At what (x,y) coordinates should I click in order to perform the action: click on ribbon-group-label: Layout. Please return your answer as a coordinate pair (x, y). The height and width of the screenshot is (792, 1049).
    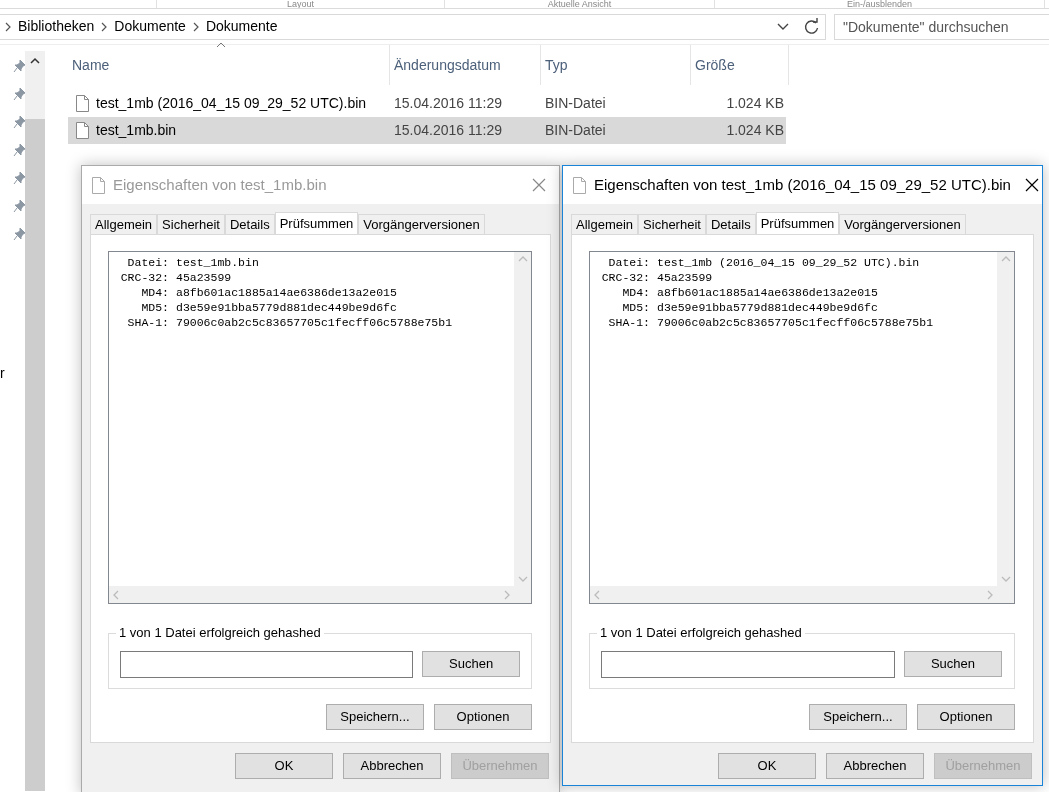
    Looking at the image, I should click on (301, 4).